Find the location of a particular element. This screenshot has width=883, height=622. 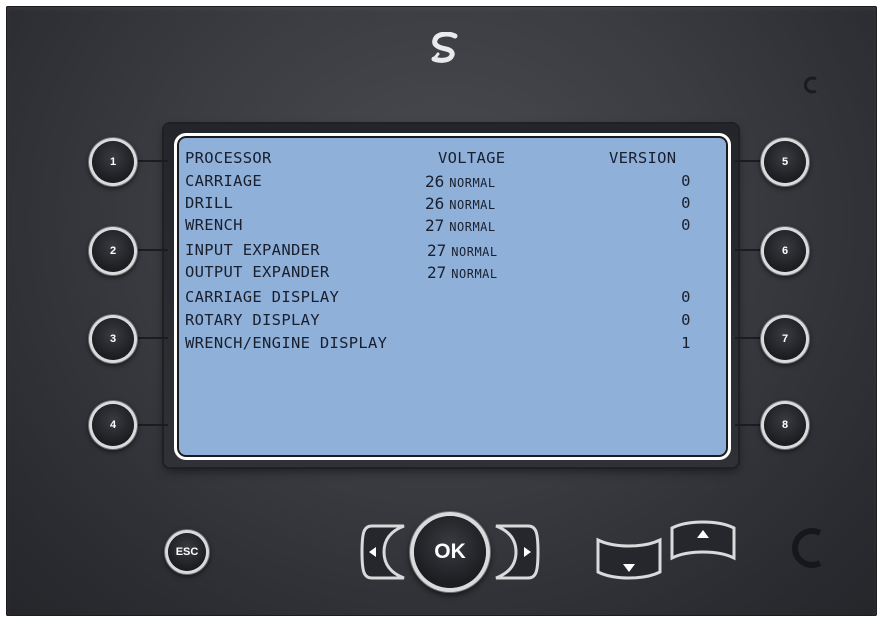

version-value: 1 is located at coordinates (686, 343).